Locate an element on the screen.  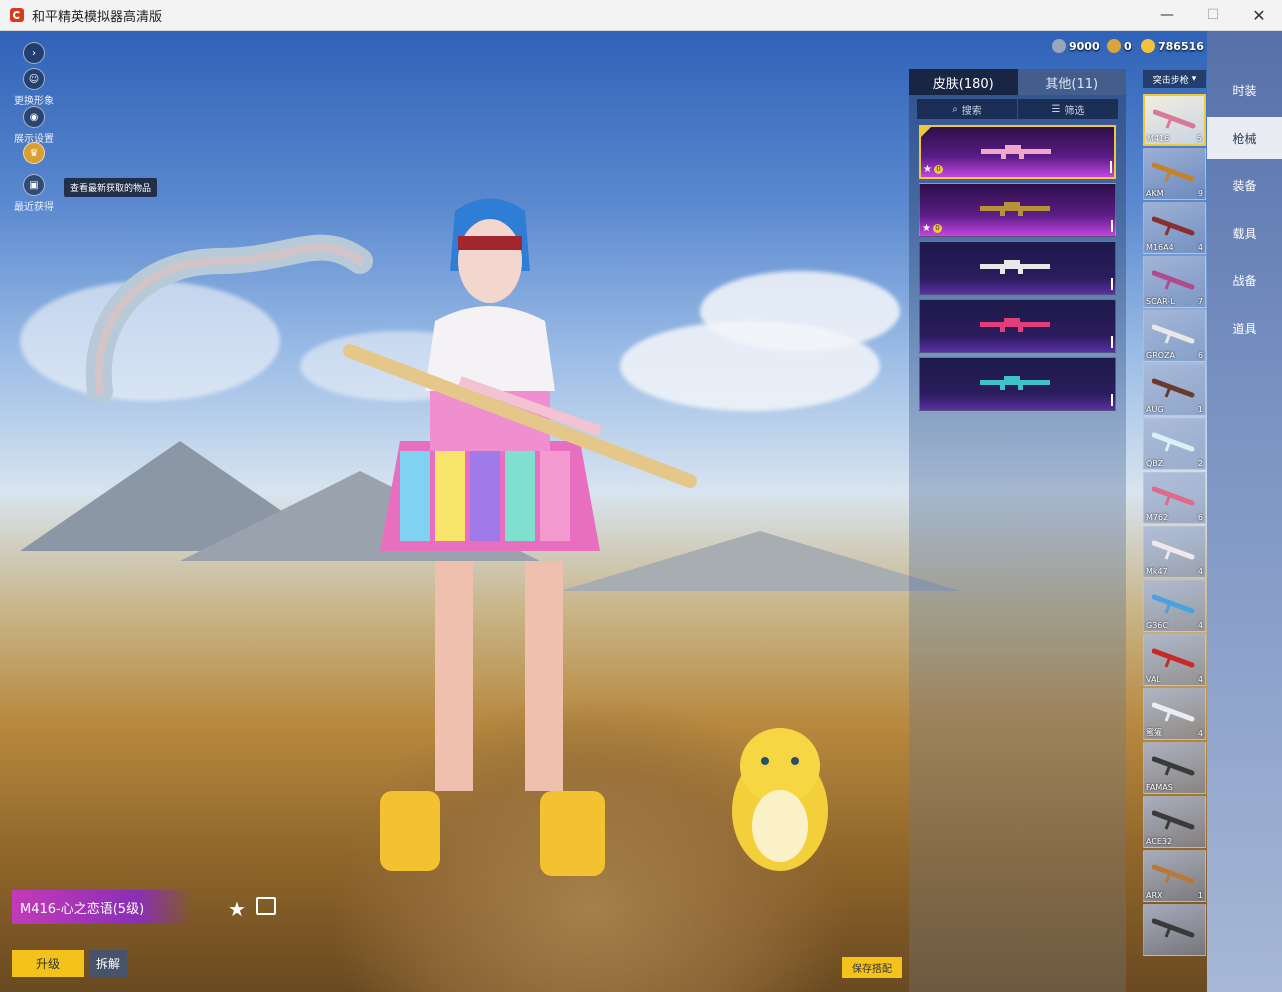
weapon-type-dropdown: 突击步枪 ▾ is located at coordinates (1174, 79).